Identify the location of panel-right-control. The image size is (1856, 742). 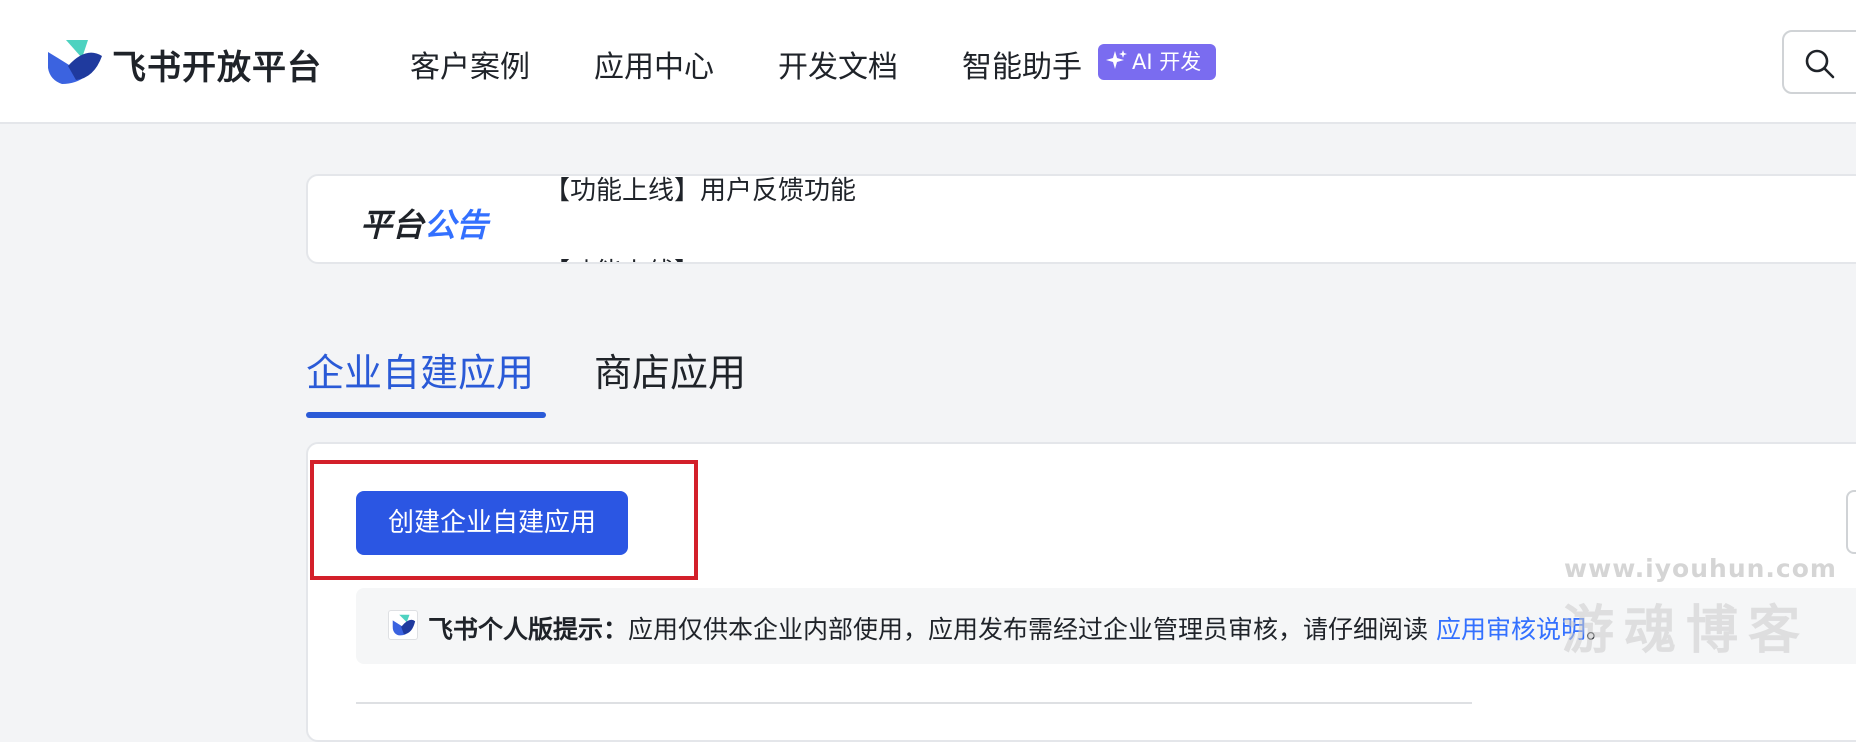
(1851, 522).